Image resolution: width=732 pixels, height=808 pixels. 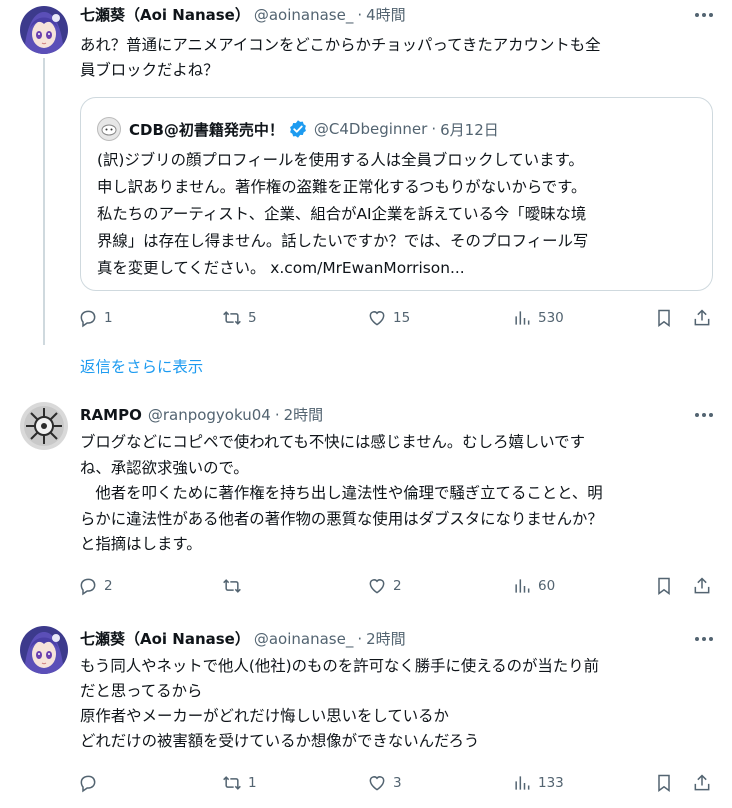 I want to click on retweet-count: 1, so click(x=252, y=783).